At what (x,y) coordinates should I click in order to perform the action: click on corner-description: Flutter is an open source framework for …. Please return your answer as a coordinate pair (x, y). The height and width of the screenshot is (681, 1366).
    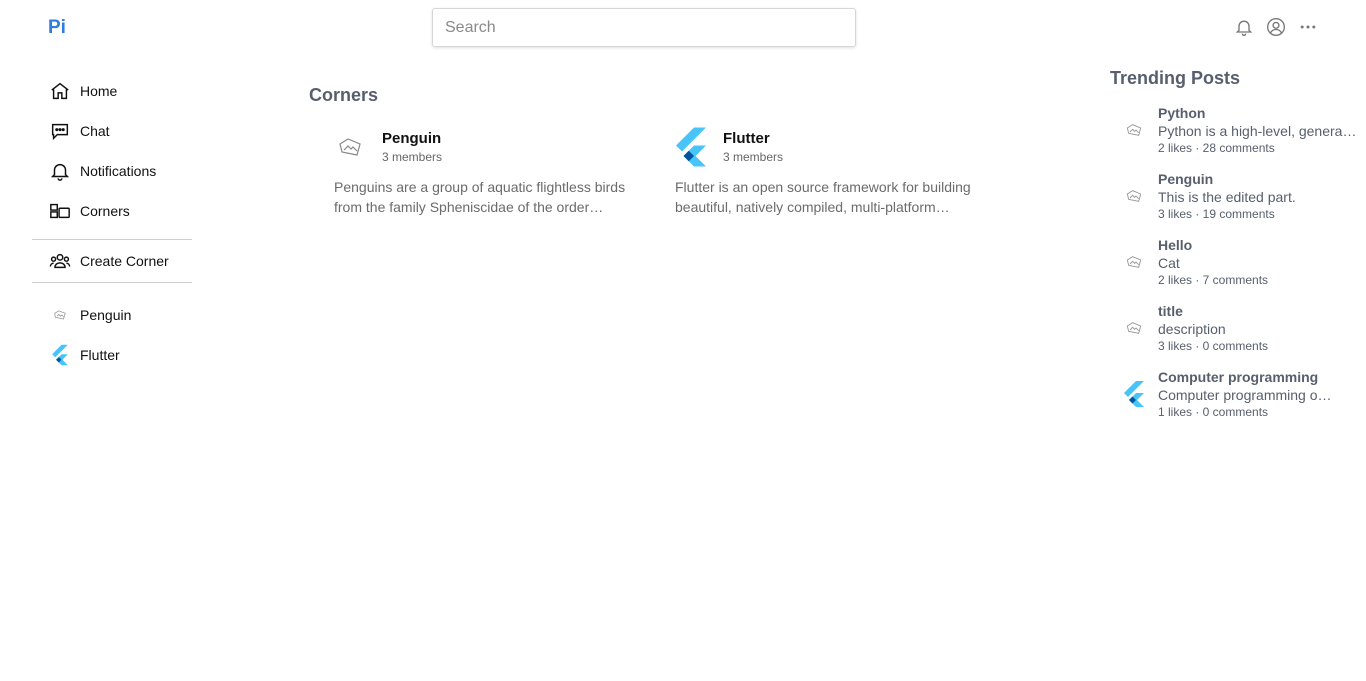
    Looking at the image, I should click on (823, 197).